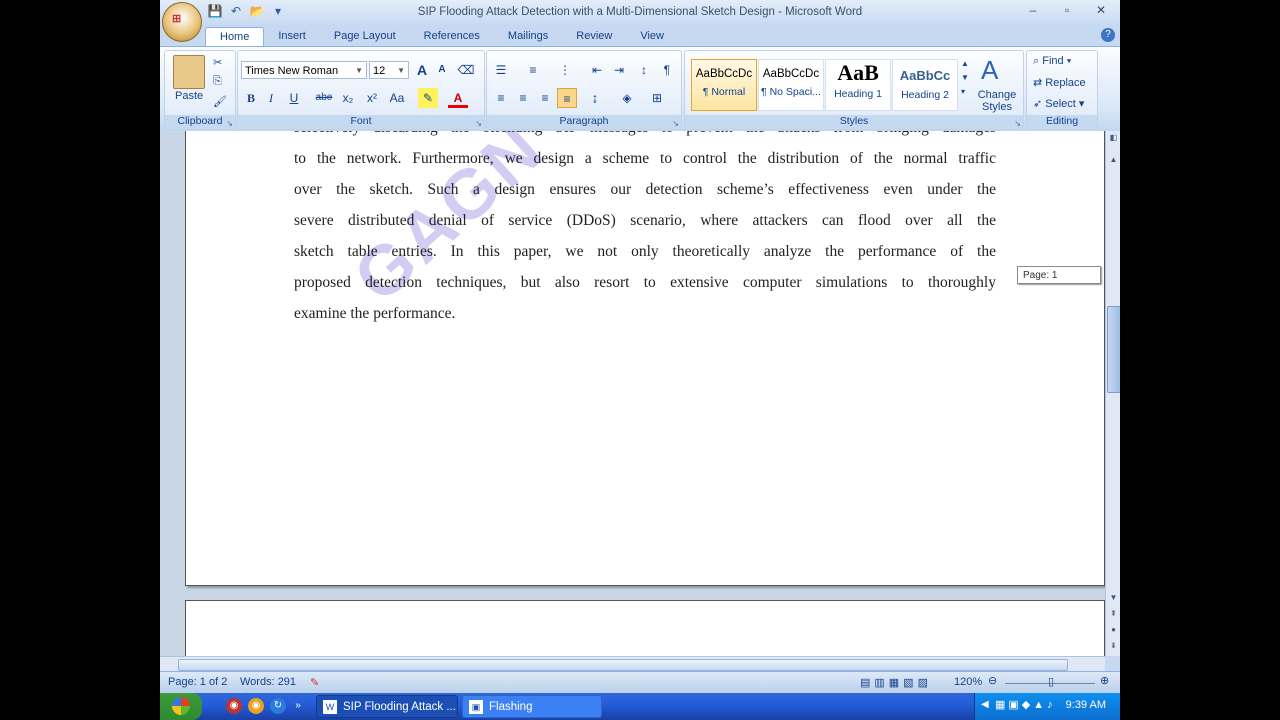 Image resolution: width=1280 pixels, height=720 pixels. I want to click on tab-references: References, so click(452, 36).